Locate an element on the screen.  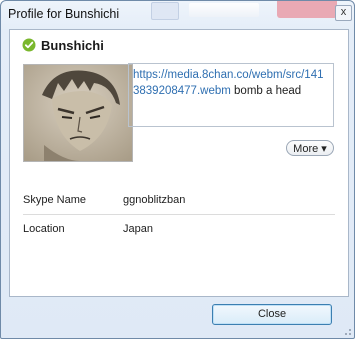
more-label: More is located at coordinates (306, 149).